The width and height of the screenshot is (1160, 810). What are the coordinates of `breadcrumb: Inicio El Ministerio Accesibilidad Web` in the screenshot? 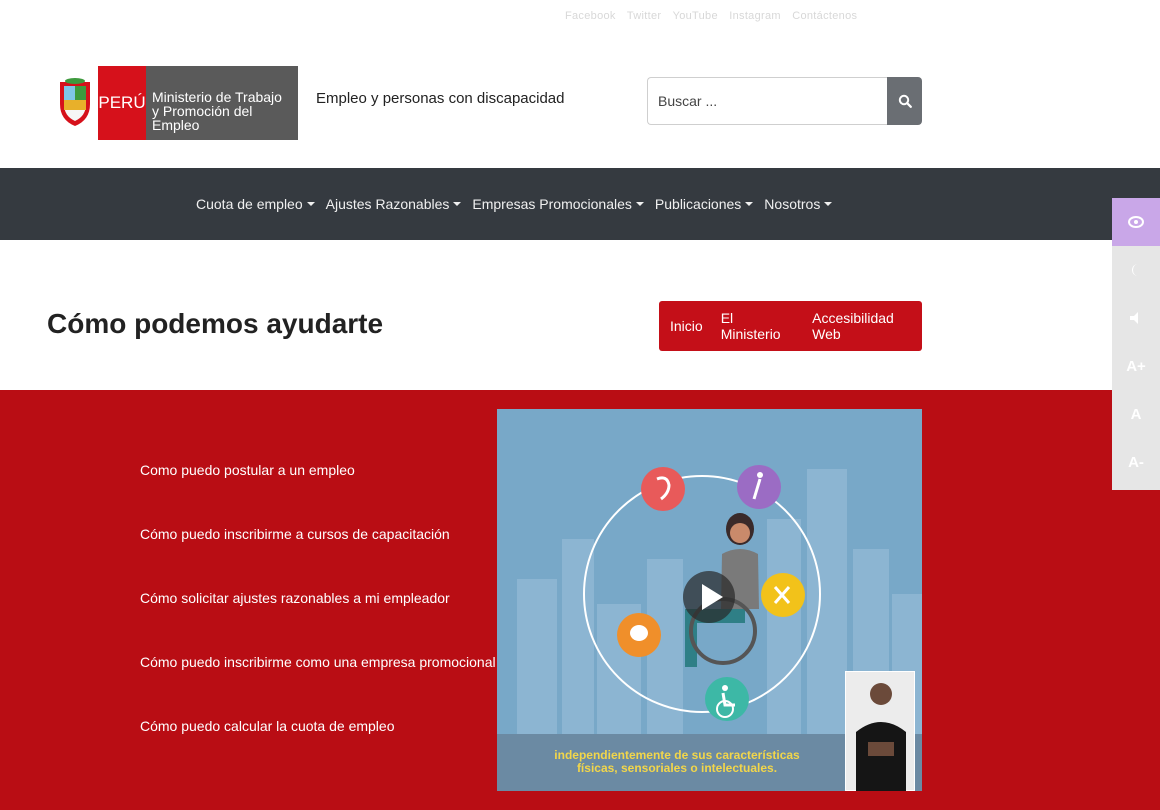 It's located at (790, 326).